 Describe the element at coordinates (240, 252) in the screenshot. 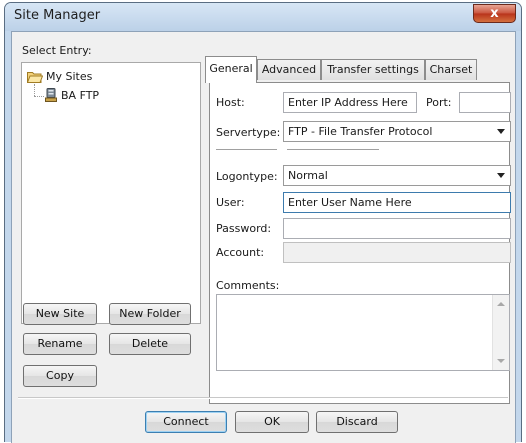

I see `account-label: Account:` at that location.